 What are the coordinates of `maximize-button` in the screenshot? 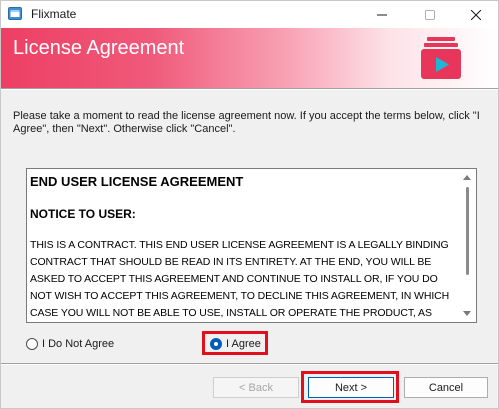 It's located at (430, 14).